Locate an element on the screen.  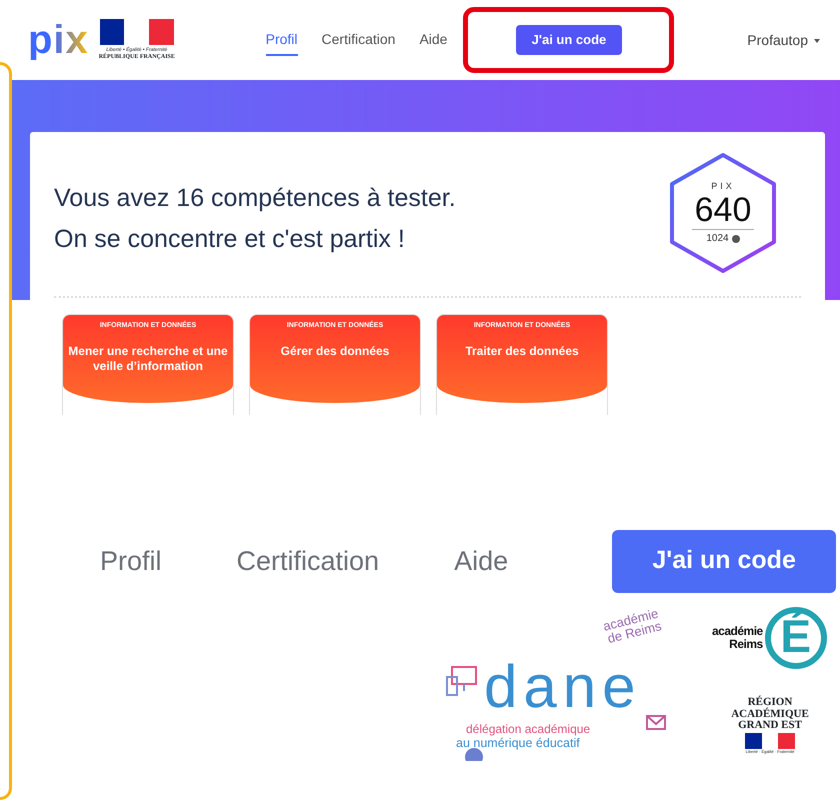
envelope-icon is located at coordinates (656, 722).